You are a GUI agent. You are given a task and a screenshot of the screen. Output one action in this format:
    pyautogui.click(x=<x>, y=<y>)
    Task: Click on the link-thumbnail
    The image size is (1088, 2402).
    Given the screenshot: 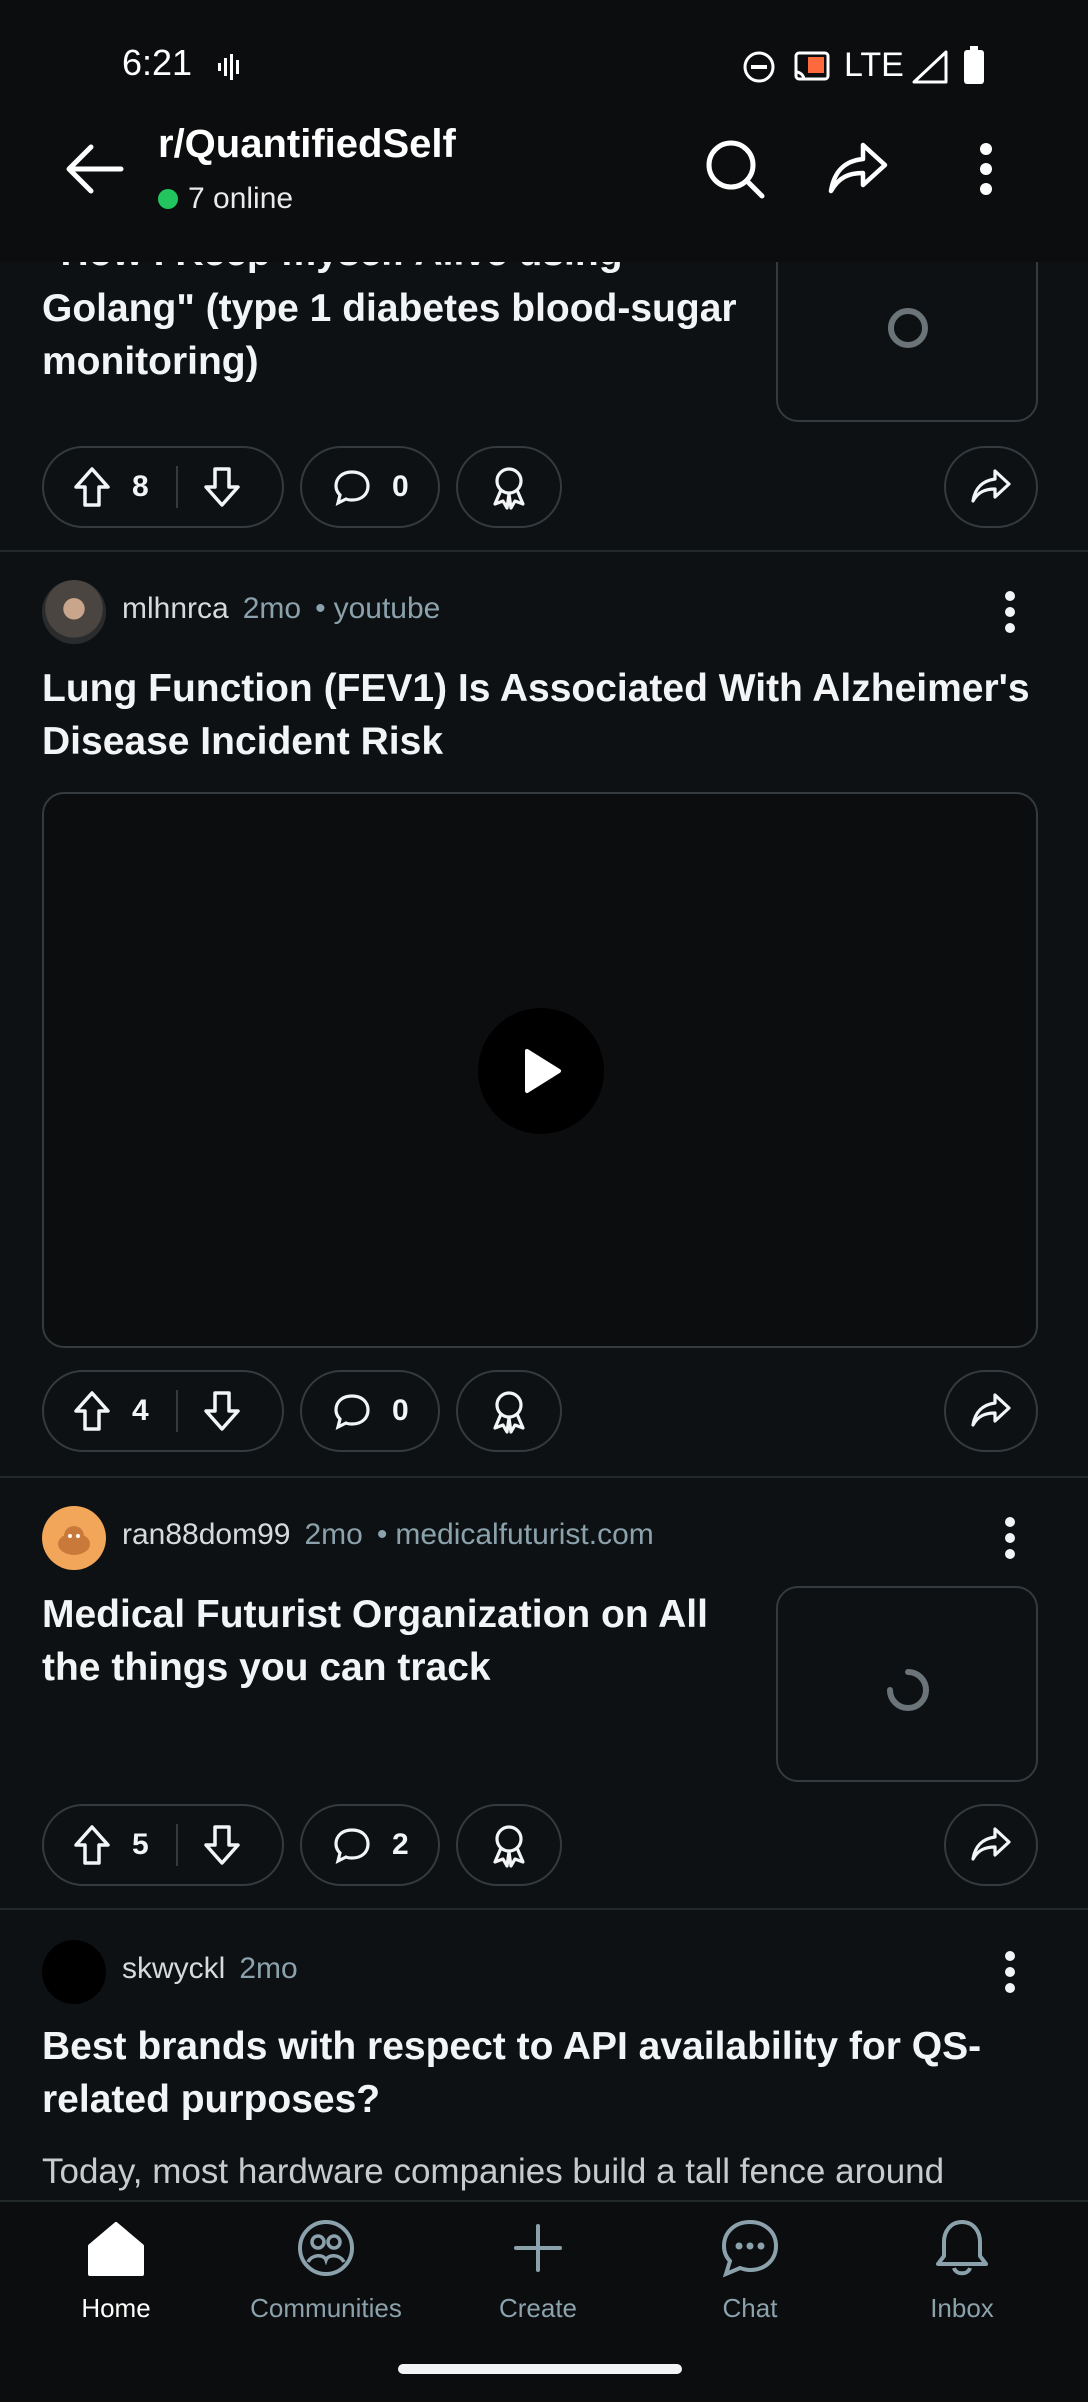 What is the action you would take?
    pyautogui.click(x=907, y=1684)
    